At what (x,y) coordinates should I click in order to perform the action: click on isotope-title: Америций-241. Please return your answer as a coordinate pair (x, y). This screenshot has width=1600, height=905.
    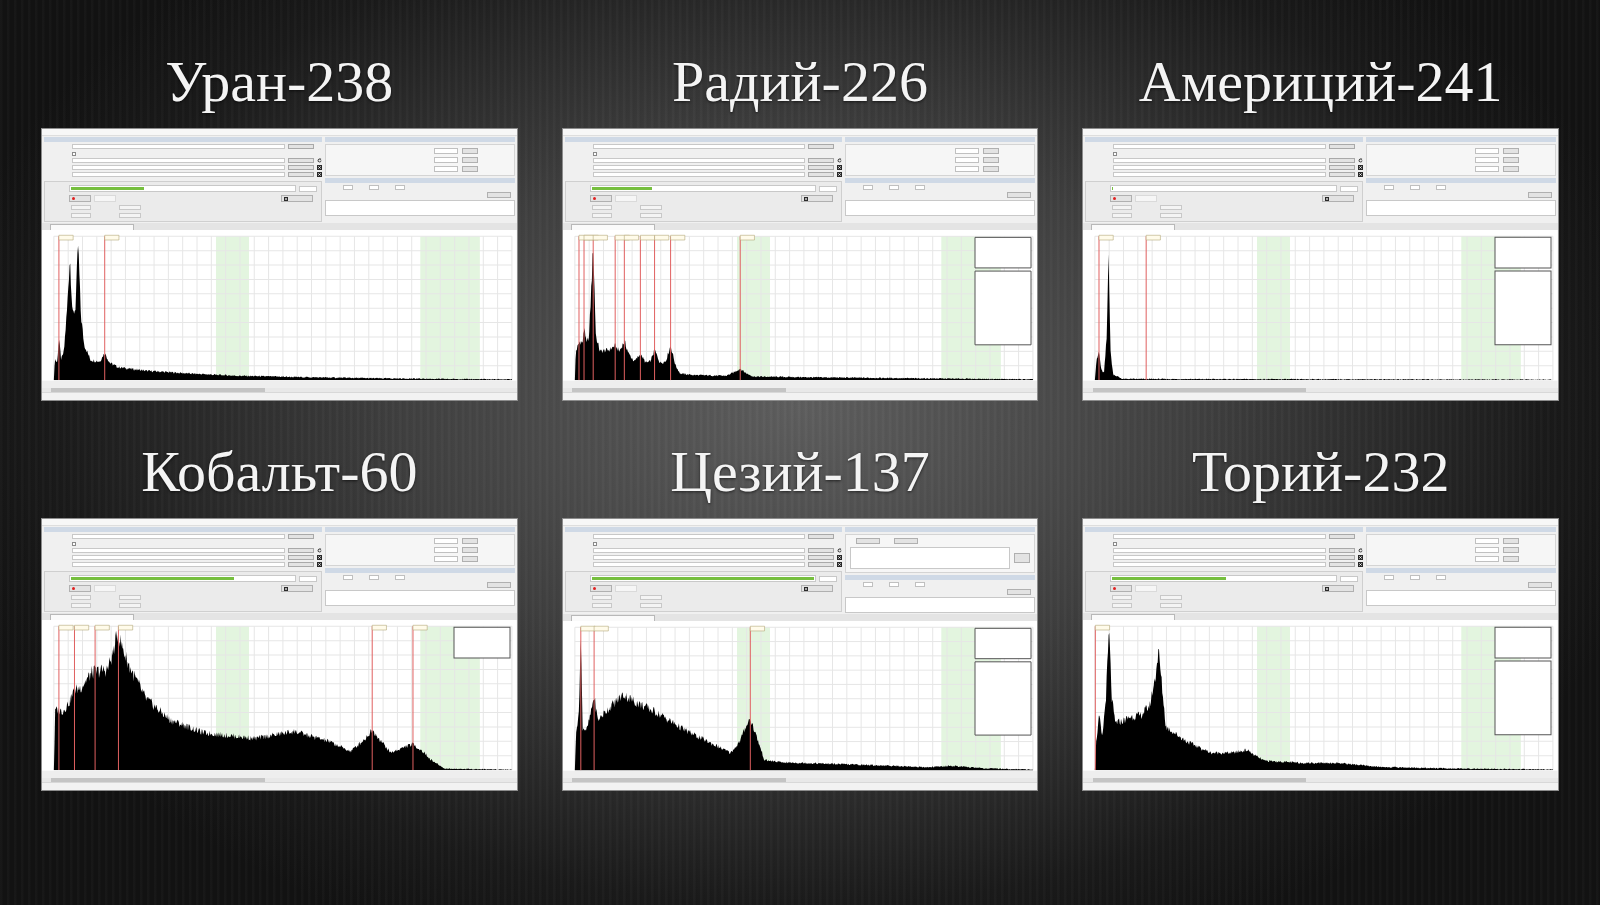
    Looking at the image, I should click on (1320, 82).